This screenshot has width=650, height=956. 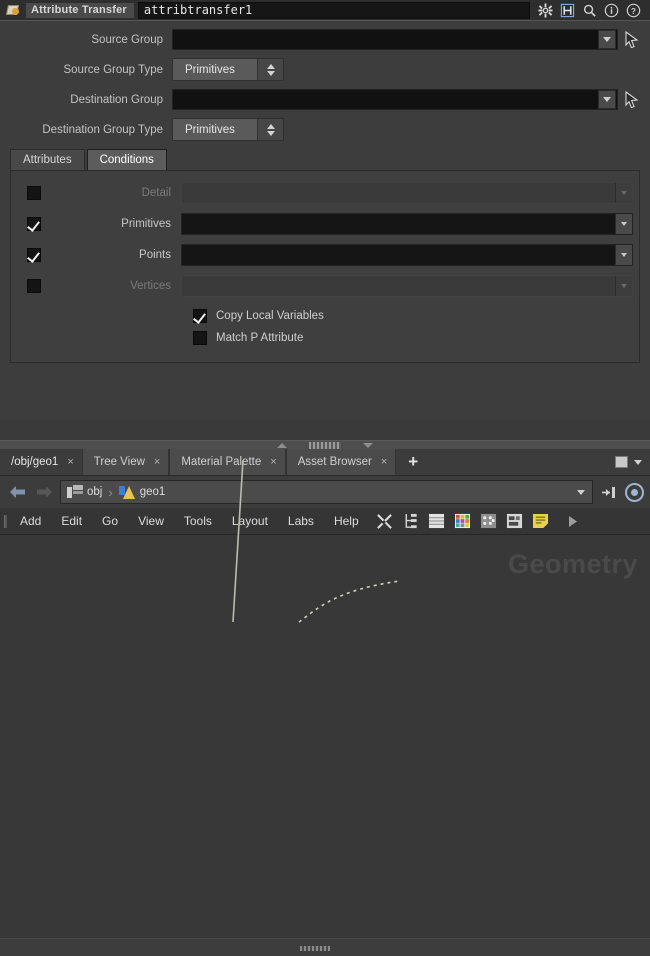 I want to click on breadcrumb-segment-obj: obj, so click(x=94, y=492).